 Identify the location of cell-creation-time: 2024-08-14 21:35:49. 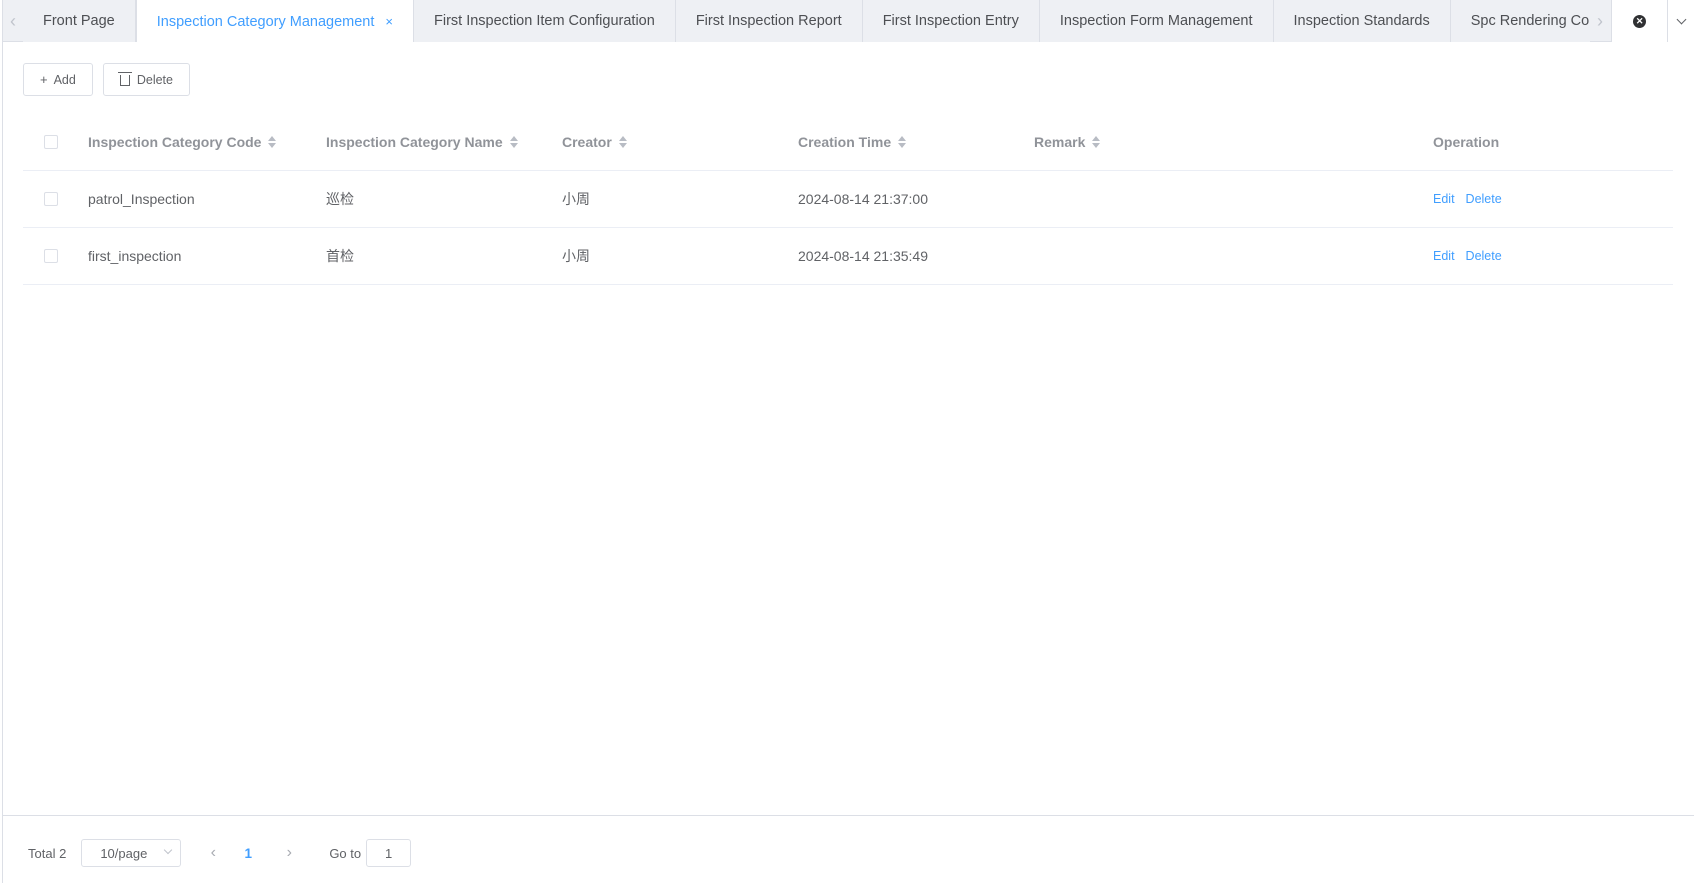
(863, 256).